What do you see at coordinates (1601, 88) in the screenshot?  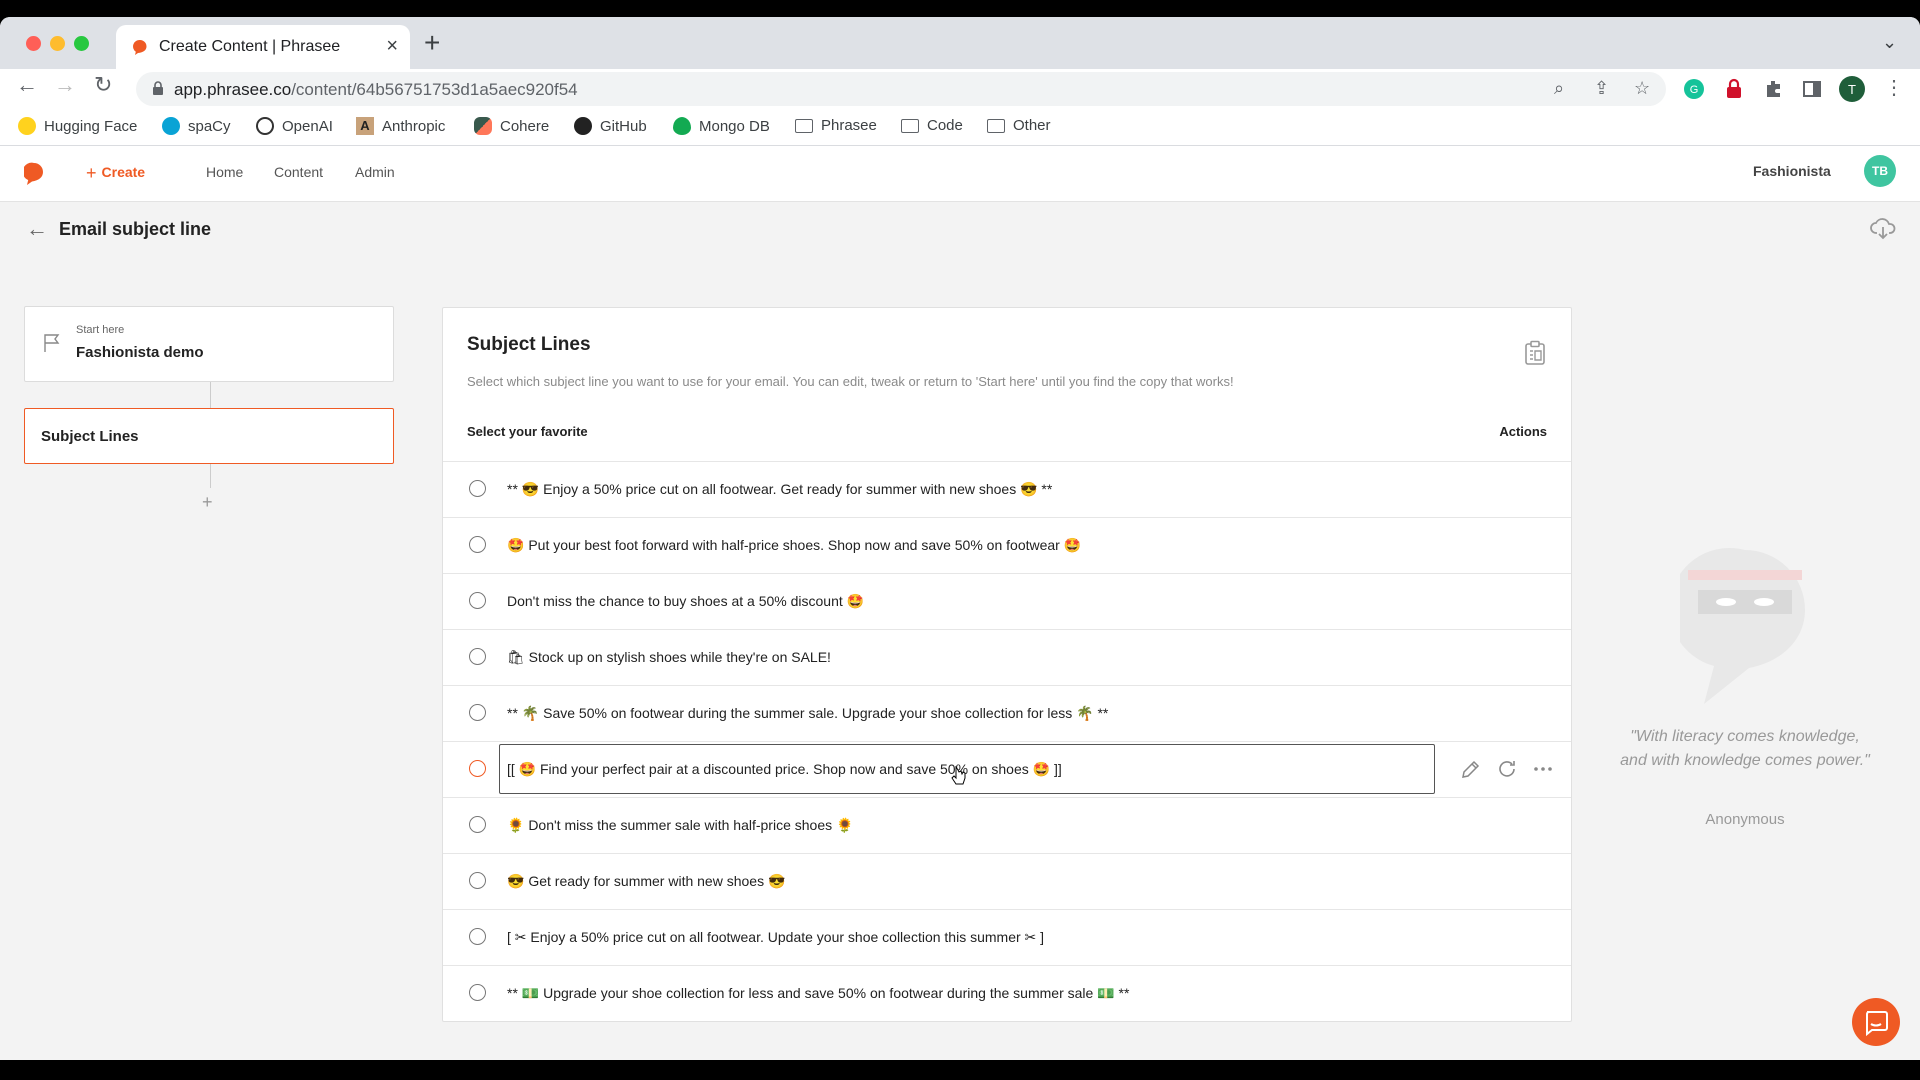 I see `share-icon: ⇪` at bounding box center [1601, 88].